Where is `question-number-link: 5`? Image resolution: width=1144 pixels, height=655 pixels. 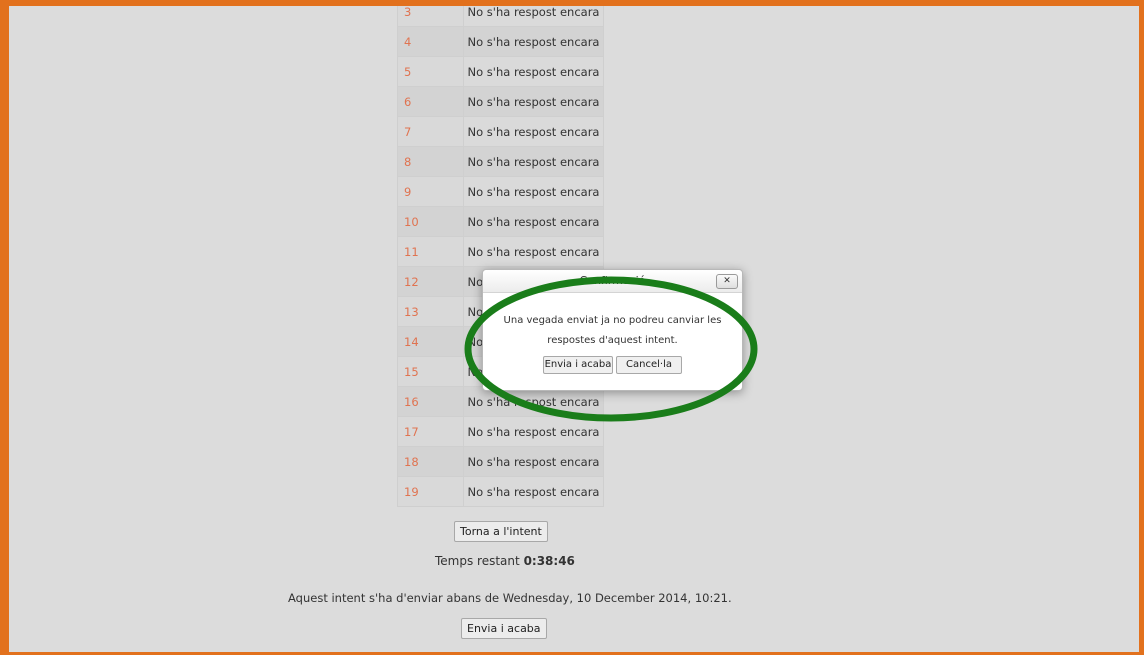 question-number-link: 5 is located at coordinates (430, 71).